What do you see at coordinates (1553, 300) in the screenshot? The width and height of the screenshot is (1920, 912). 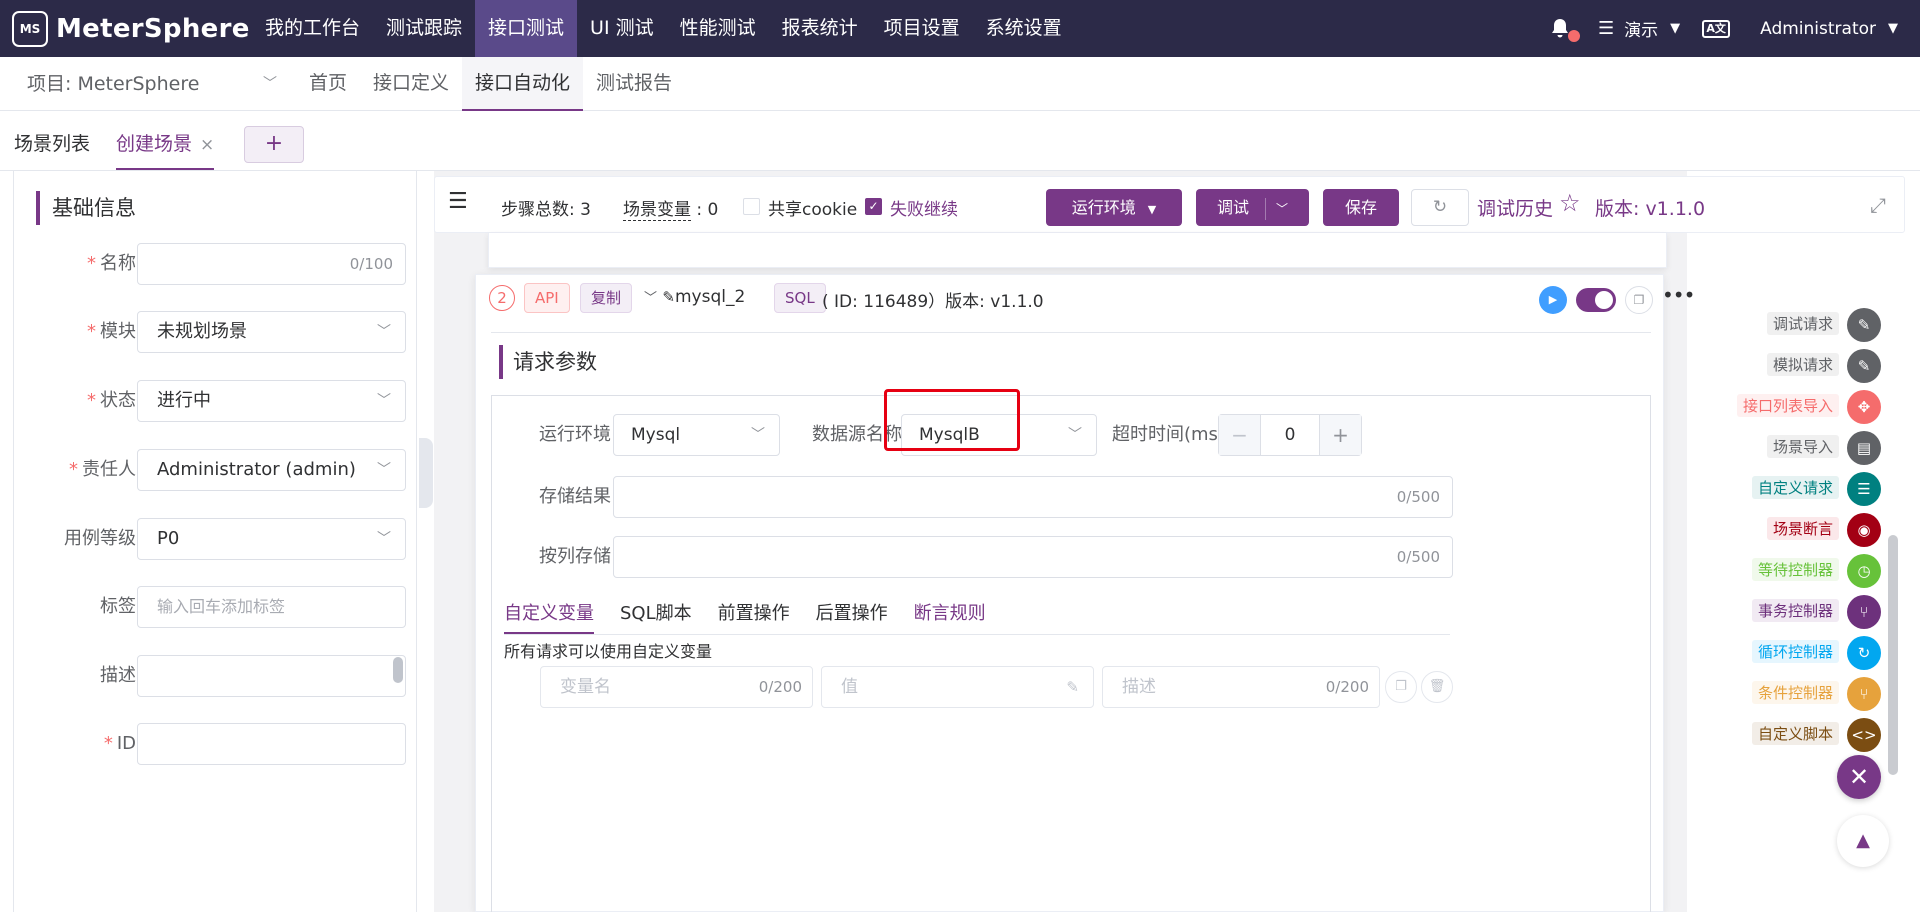 I see `play-icon: ▶` at bounding box center [1553, 300].